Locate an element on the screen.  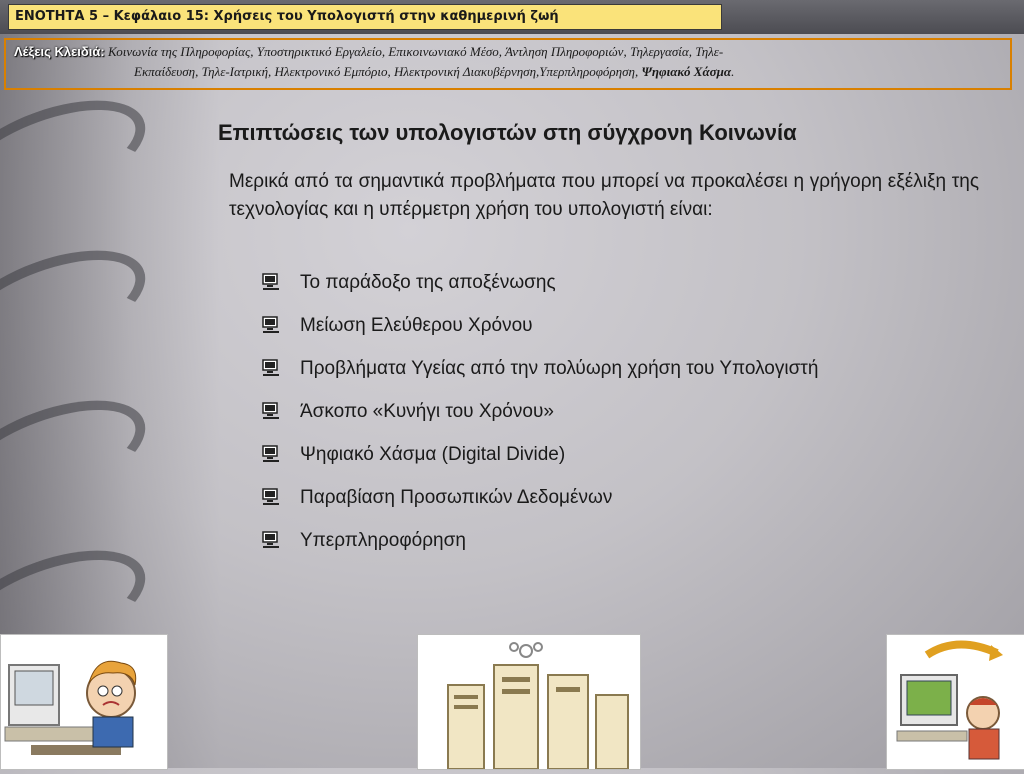
keywords-emphasis: Ψηφιακό Χάσμα is located at coordinates (686, 71).